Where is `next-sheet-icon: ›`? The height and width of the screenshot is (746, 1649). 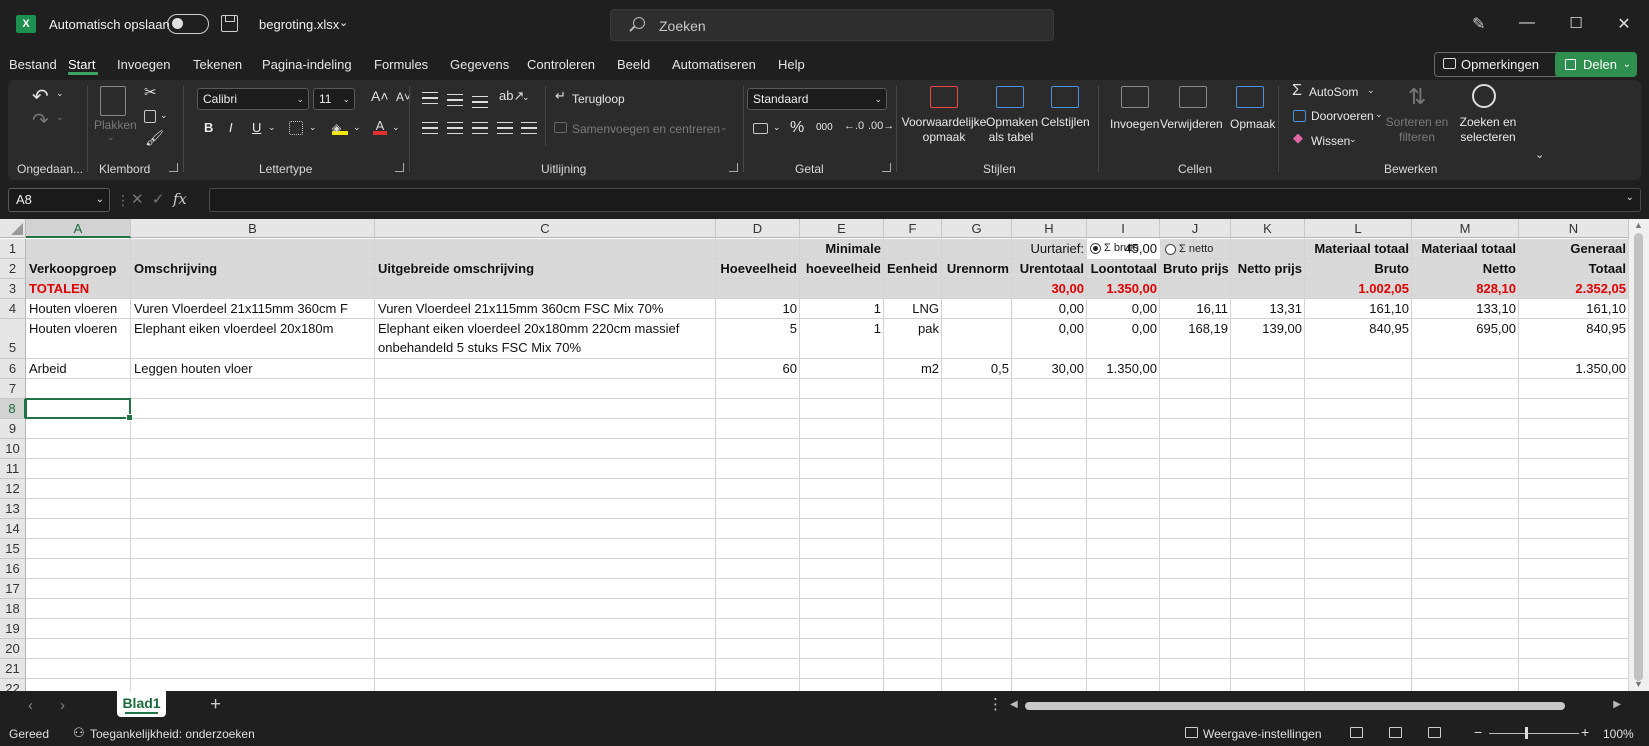
next-sheet-icon: › is located at coordinates (62, 705).